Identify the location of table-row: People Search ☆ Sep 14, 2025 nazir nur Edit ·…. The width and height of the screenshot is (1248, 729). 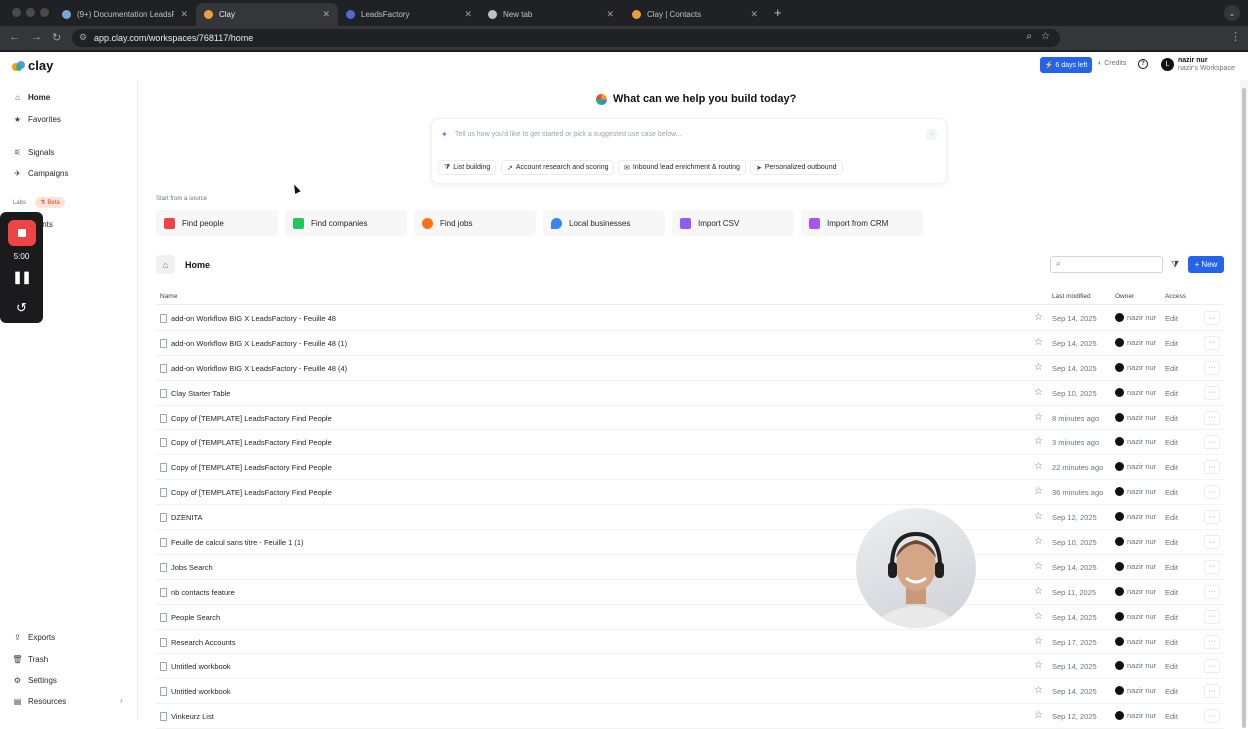
(690, 617).